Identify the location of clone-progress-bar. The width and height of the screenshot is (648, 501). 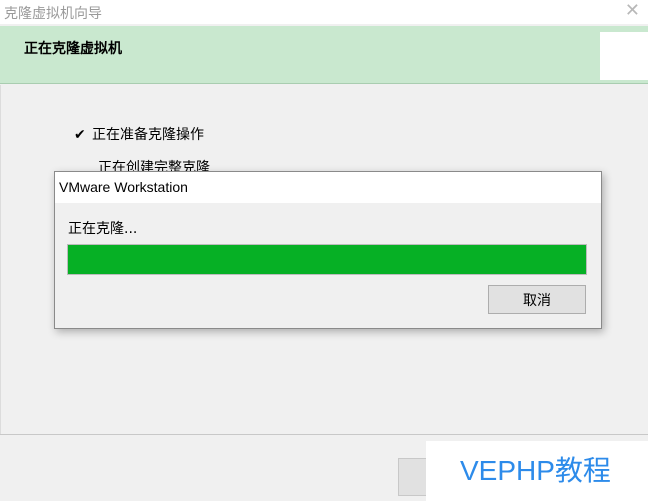
(327, 259).